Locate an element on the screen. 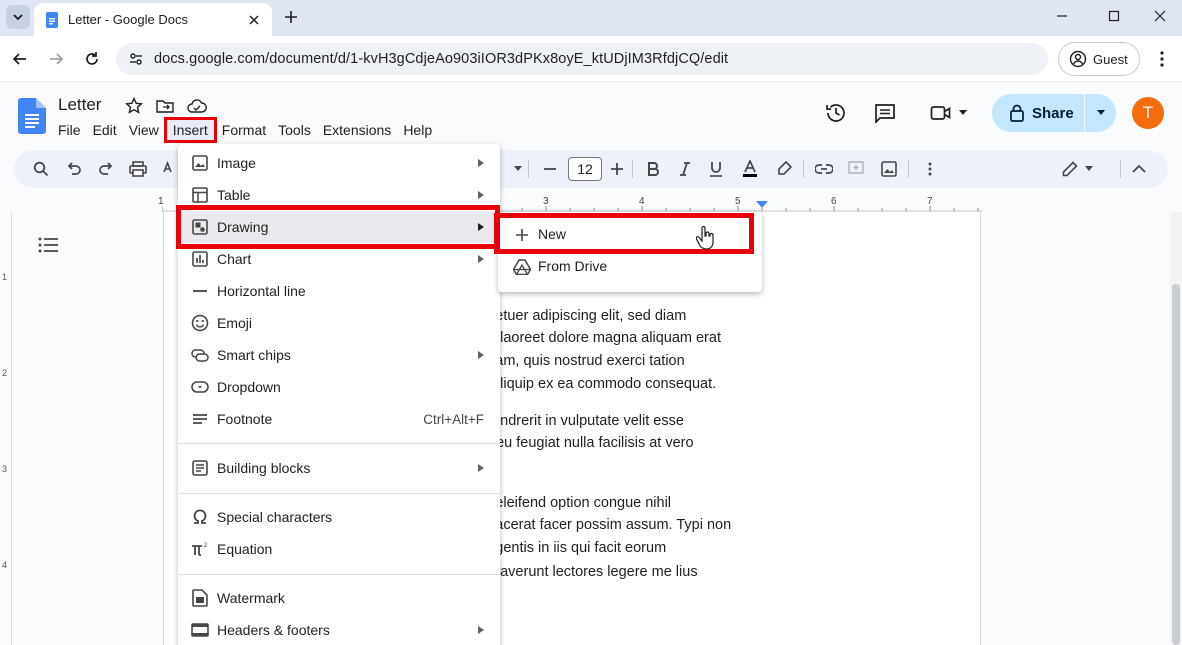 The image size is (1182, 645). close-tab-icon is located at coordinates (254, 20).